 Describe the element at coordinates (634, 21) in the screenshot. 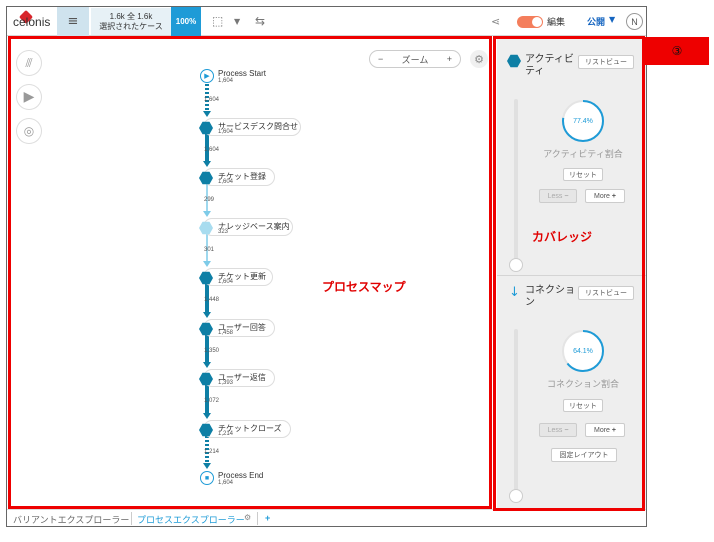

I see `user-avatar: N` at that location.